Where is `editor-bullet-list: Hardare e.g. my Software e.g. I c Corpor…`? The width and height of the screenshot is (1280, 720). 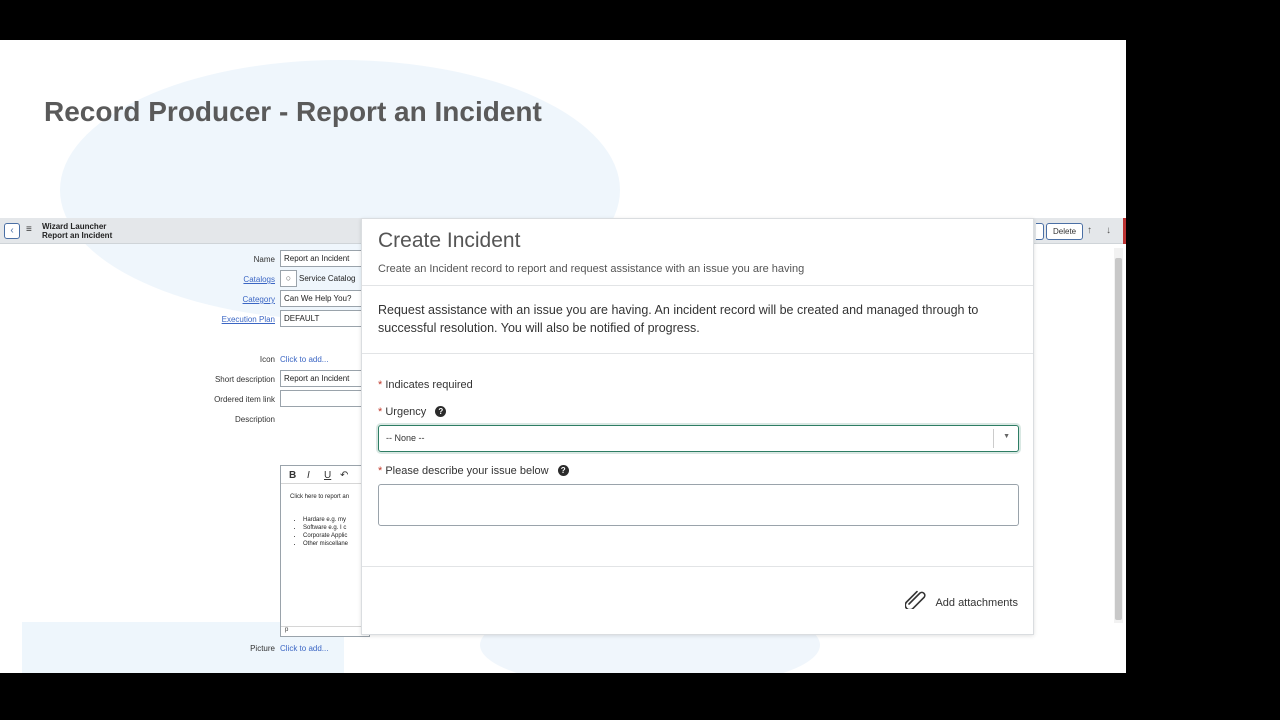 editor-bullet-list: Hardare e.g. my Software e.g. I c Corpor… is located at coordinates (325, 532).